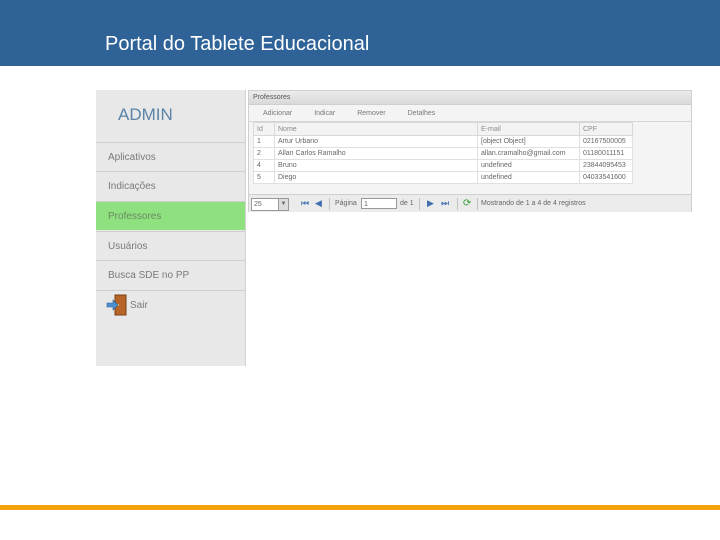 The image size is (720, 540). Describe the element at coordinates (430, 203) in the screenshot. I see `next-page-icon: ▶` at that location.